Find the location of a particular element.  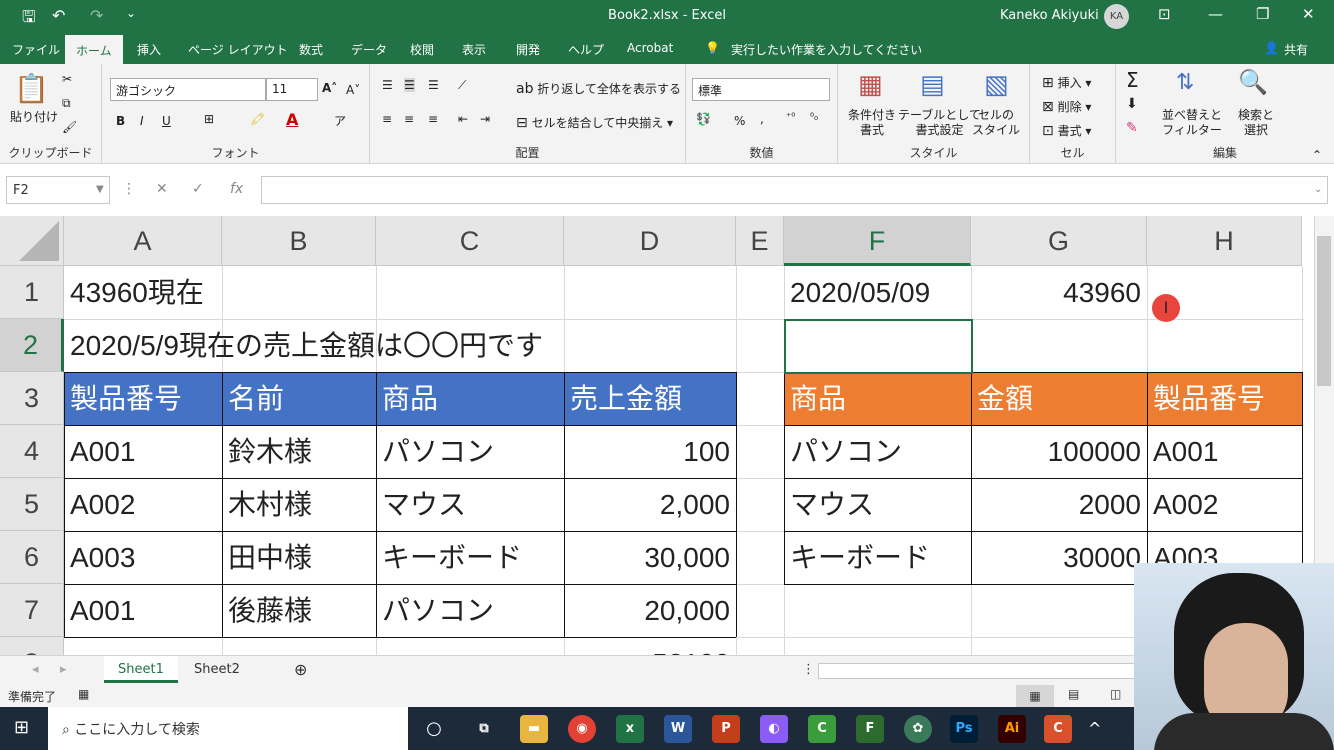

cell-f5: マウス is located at coordinates (832, 504).